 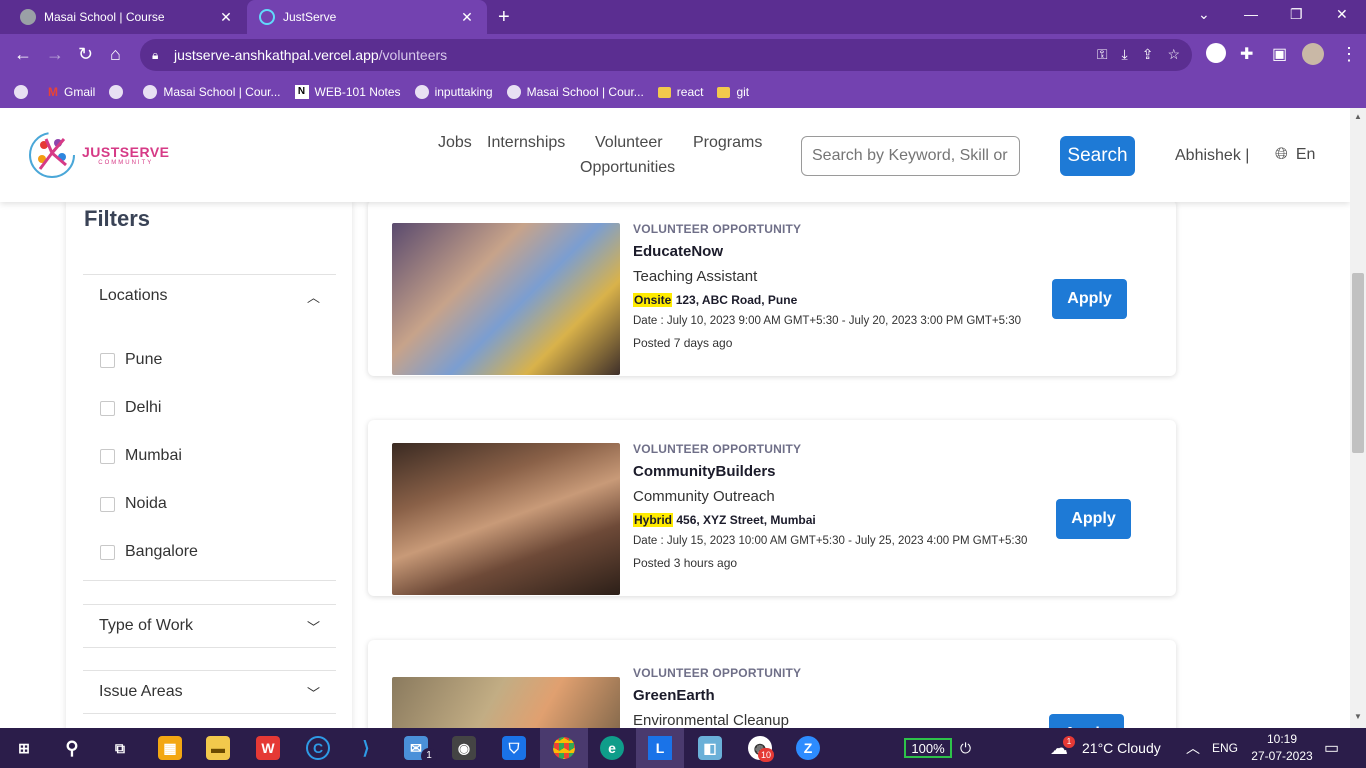 I want to click on chrome-icon, so click(x=564, y=748).